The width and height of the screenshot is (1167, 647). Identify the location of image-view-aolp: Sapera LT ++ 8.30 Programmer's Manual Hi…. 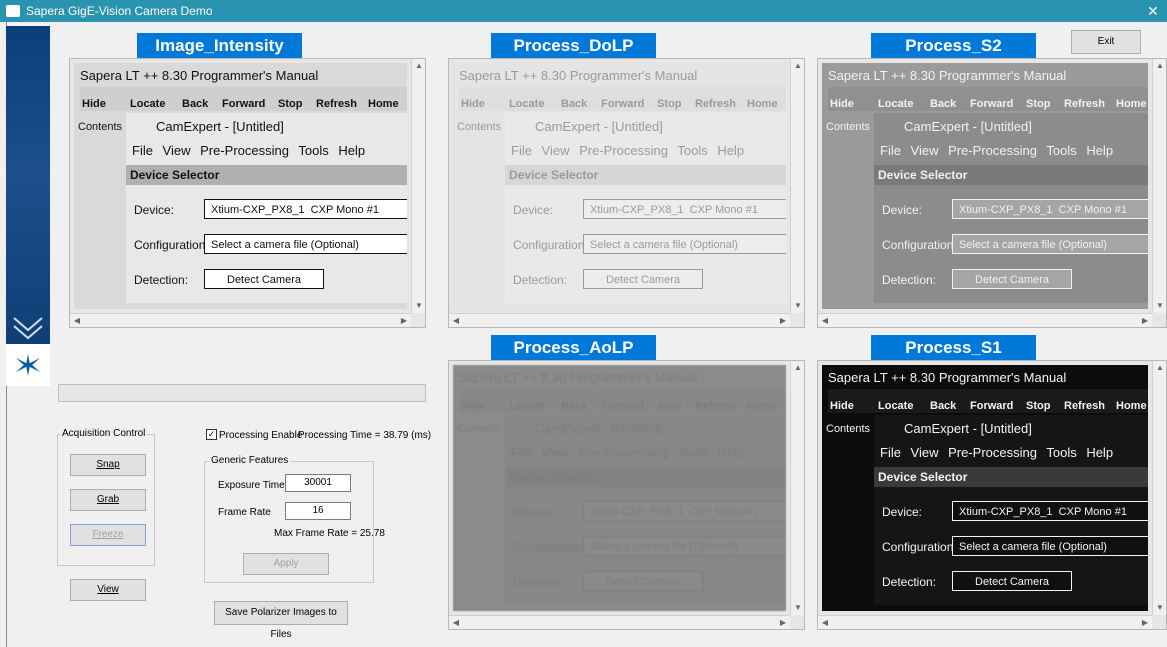
(626, 495).